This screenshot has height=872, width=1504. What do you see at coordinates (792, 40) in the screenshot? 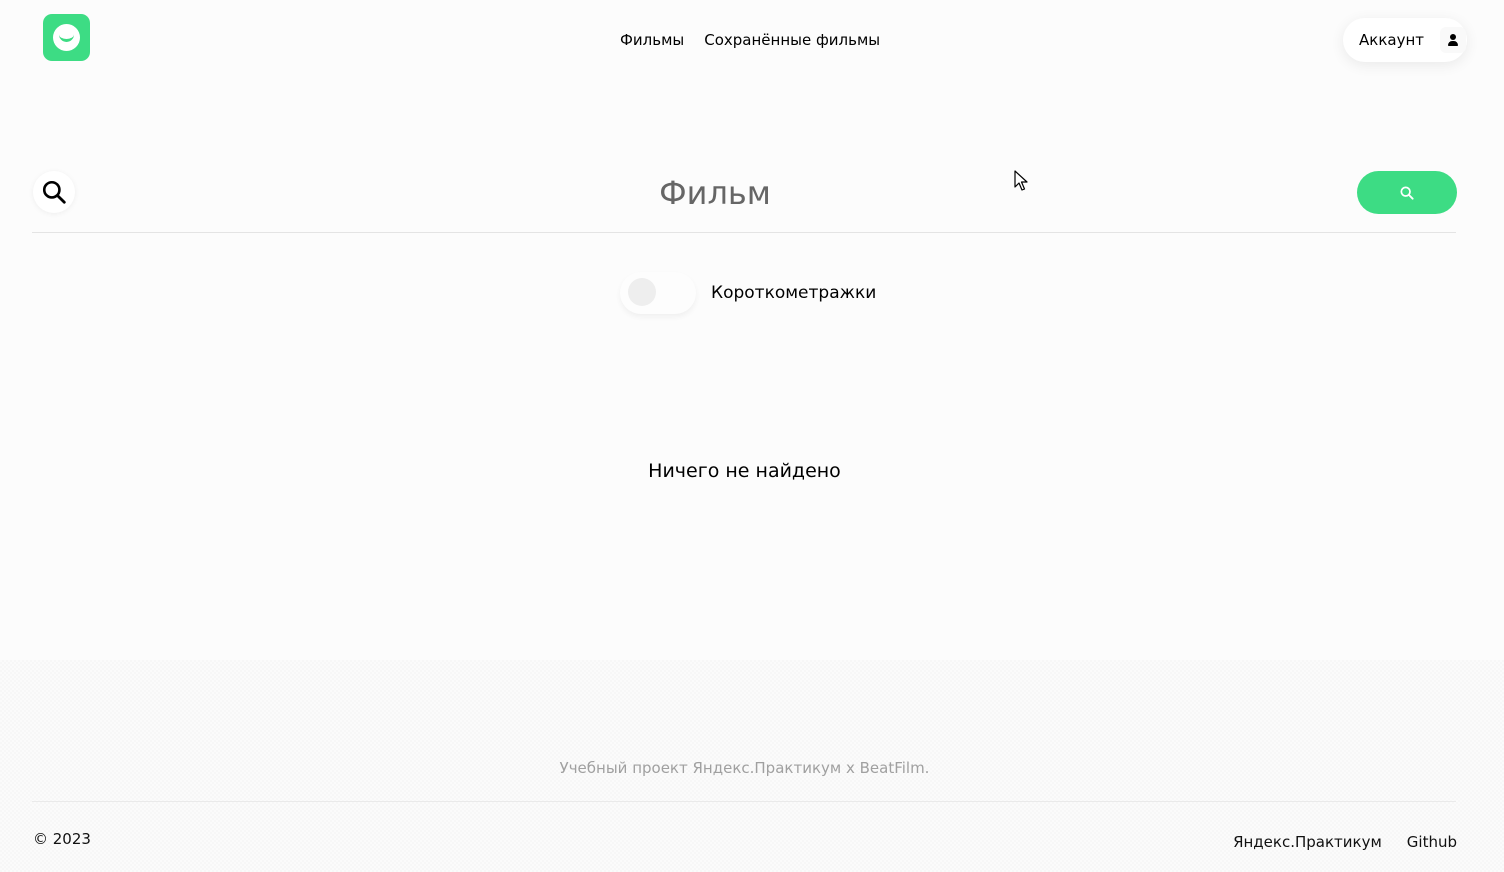
I see `nav-link-saved-movies: Сохранённые фильмы` at bounding box center [792, 40].